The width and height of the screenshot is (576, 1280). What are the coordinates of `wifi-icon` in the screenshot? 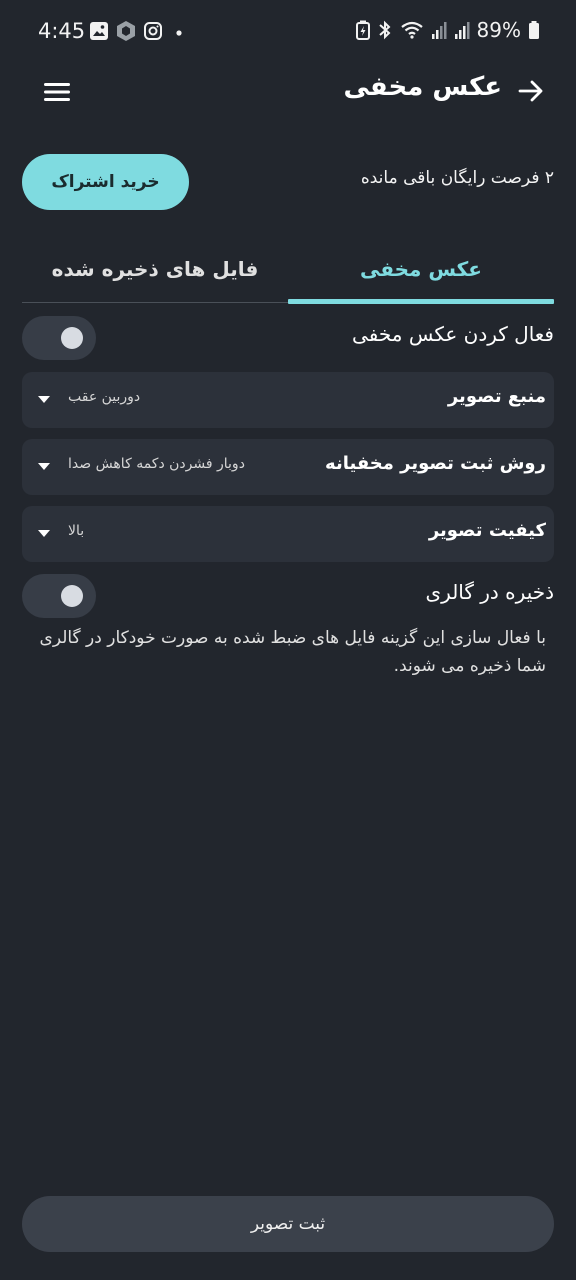 It's located at (411, 30).